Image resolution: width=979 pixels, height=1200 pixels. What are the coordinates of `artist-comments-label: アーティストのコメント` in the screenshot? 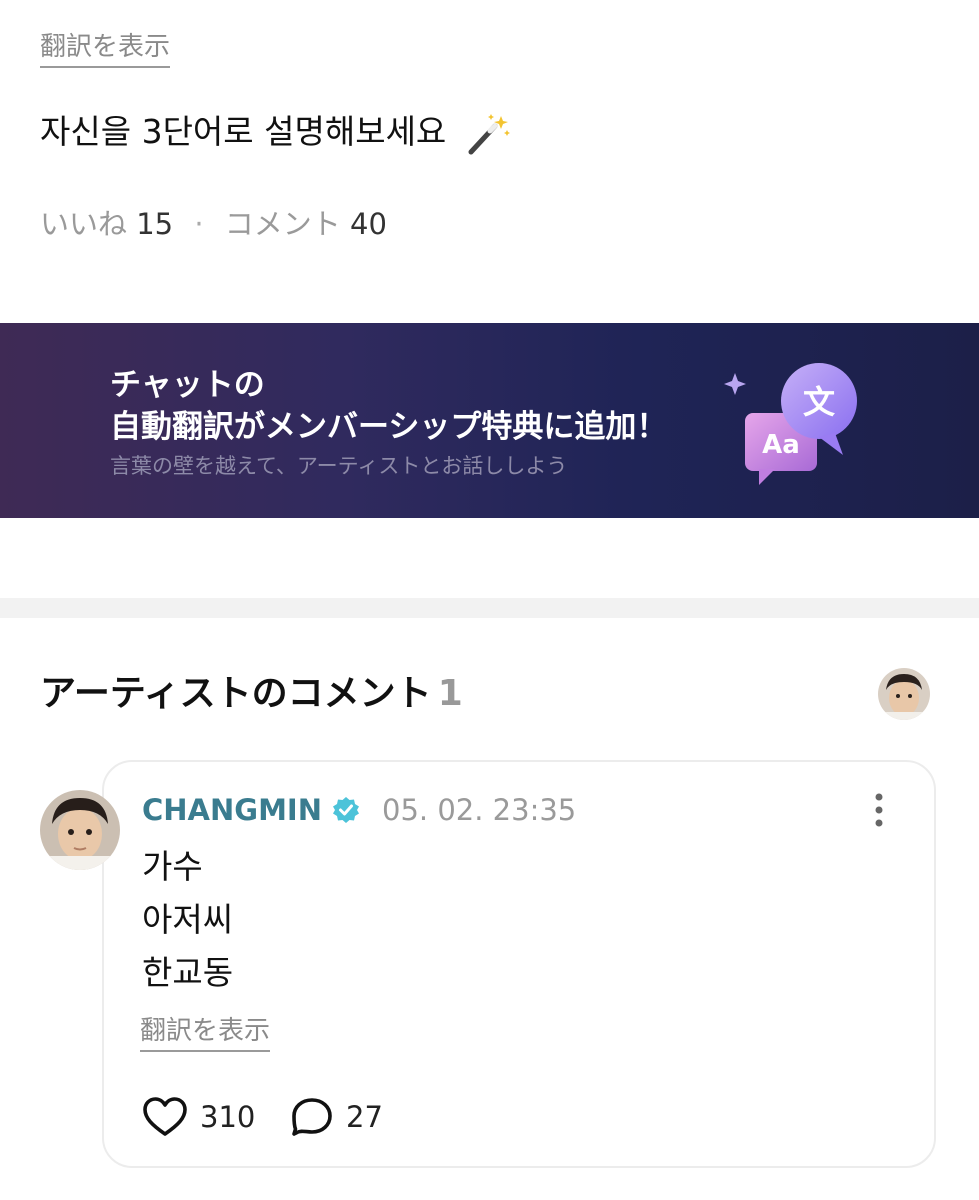 It's located at (236, 693).